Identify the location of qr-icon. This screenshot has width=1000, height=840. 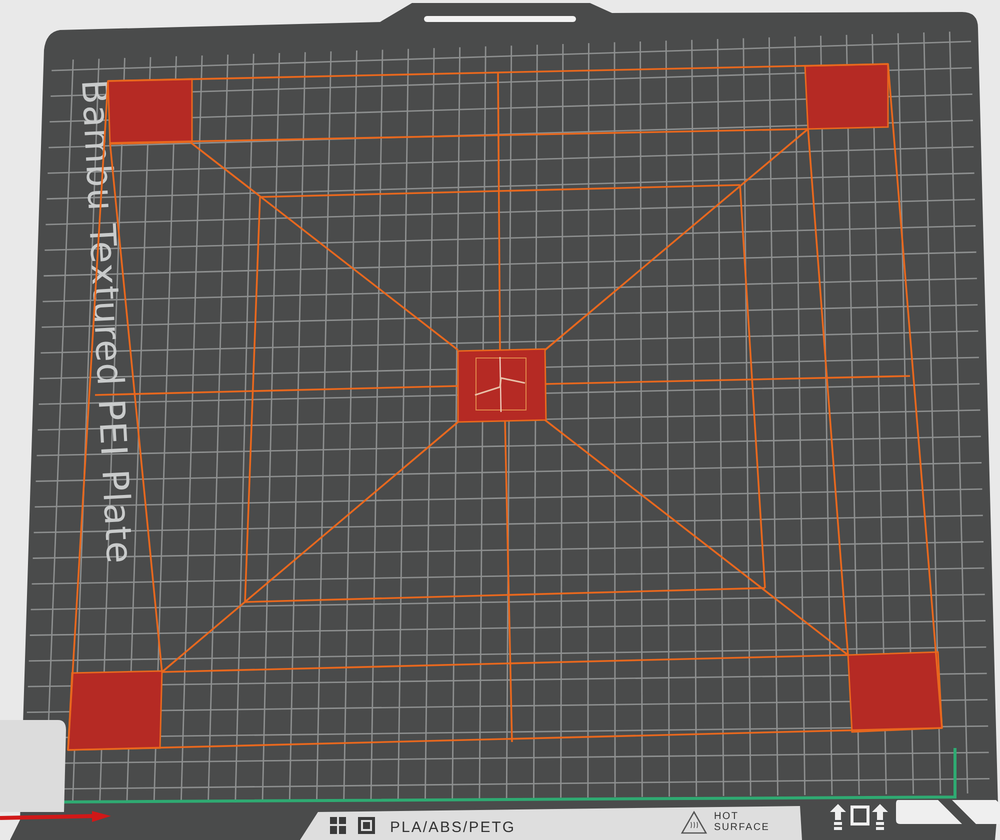
(366, 825).